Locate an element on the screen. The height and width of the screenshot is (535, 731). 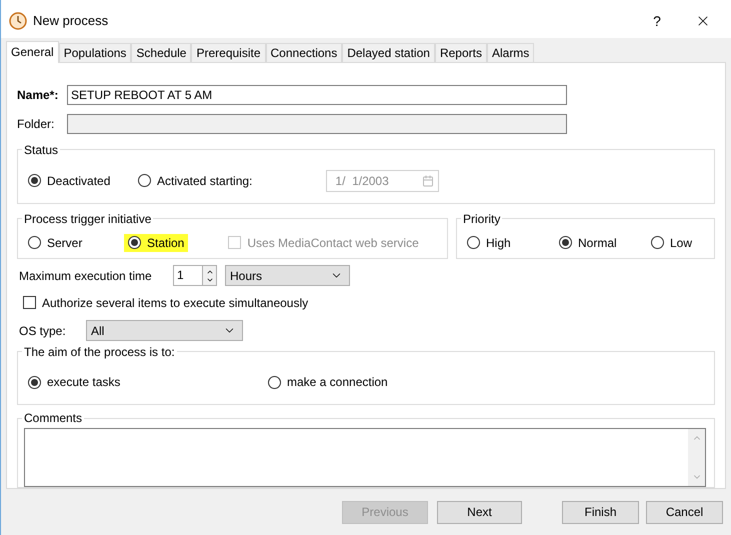
tab: Prerequisite is located at coordinates (228, 52).